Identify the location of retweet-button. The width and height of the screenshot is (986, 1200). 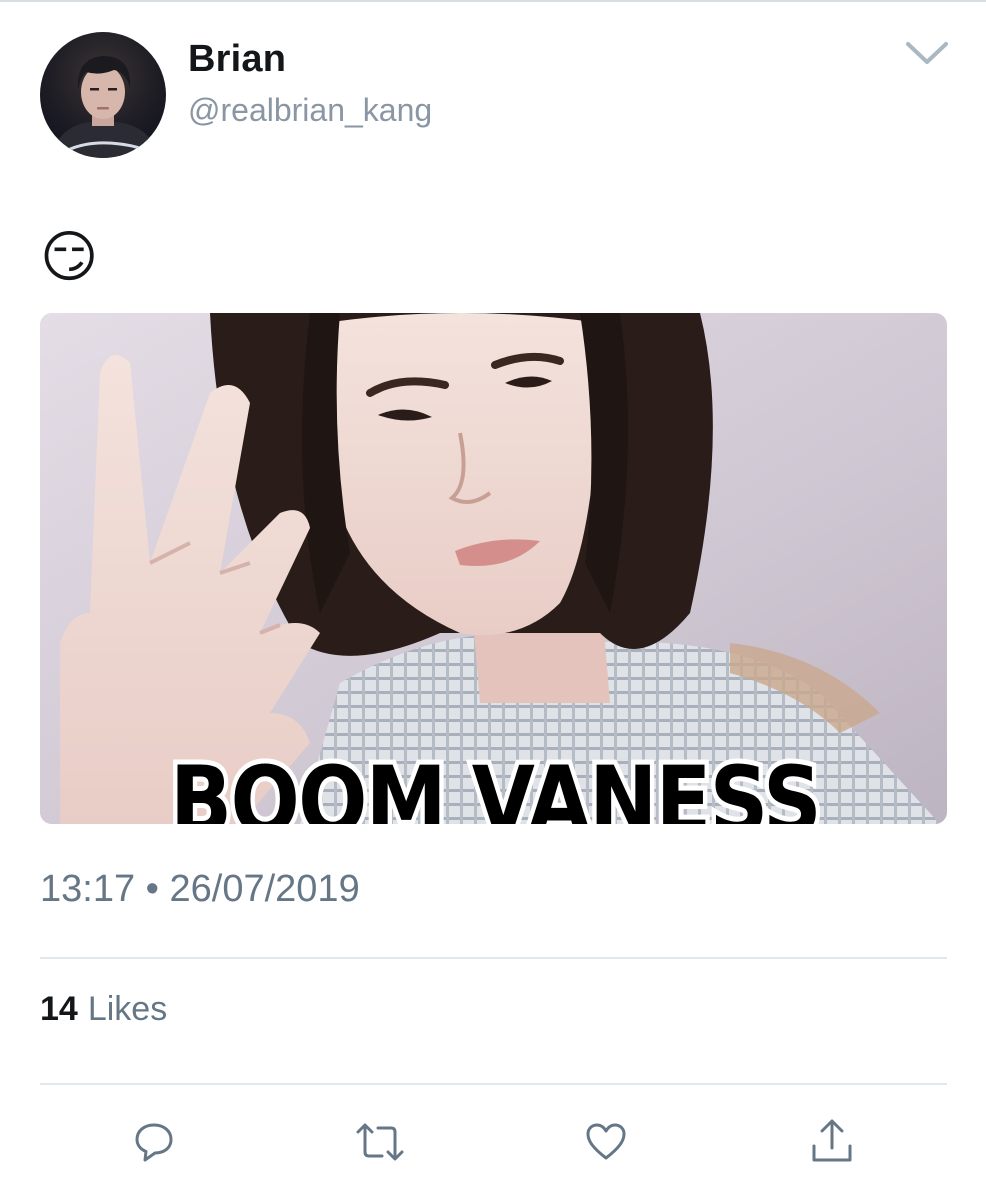
(380, 1142).